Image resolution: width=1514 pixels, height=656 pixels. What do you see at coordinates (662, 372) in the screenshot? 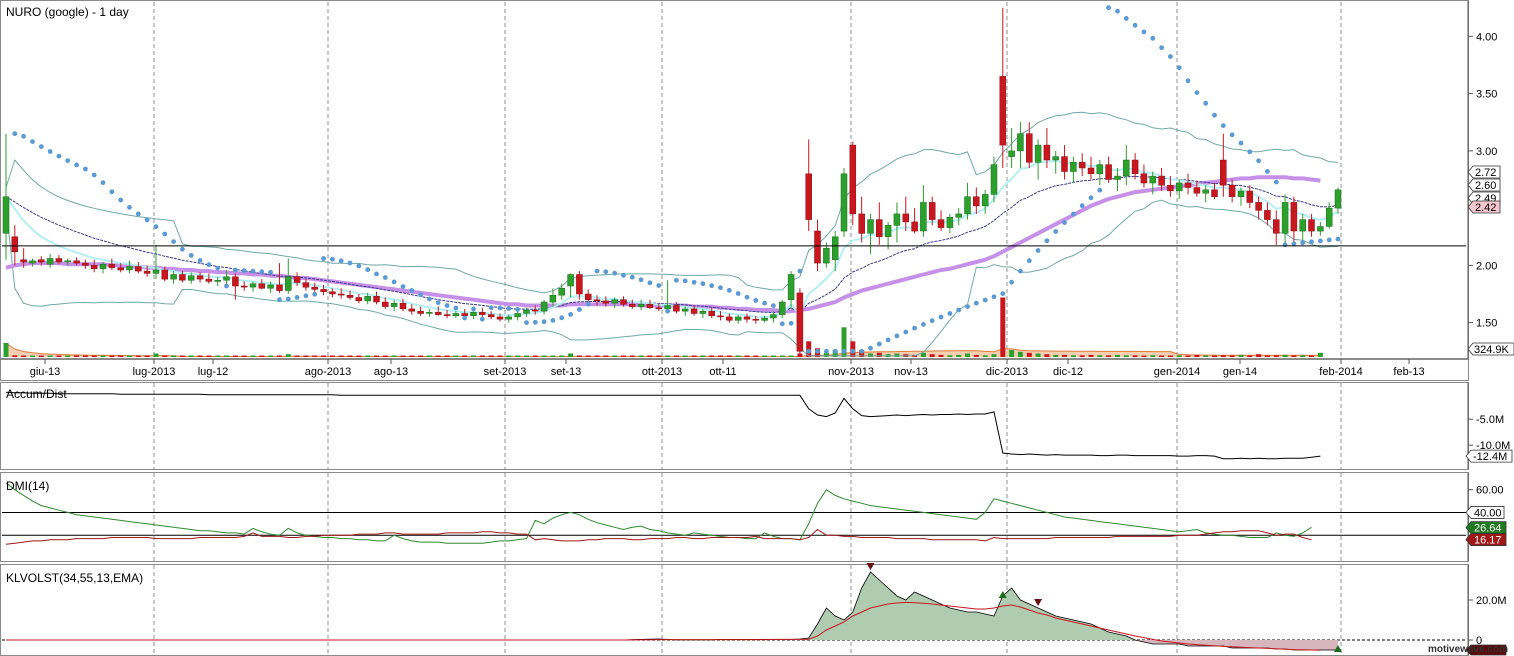
I see `date-label: ott-2013` at bounding box center [662, 372].